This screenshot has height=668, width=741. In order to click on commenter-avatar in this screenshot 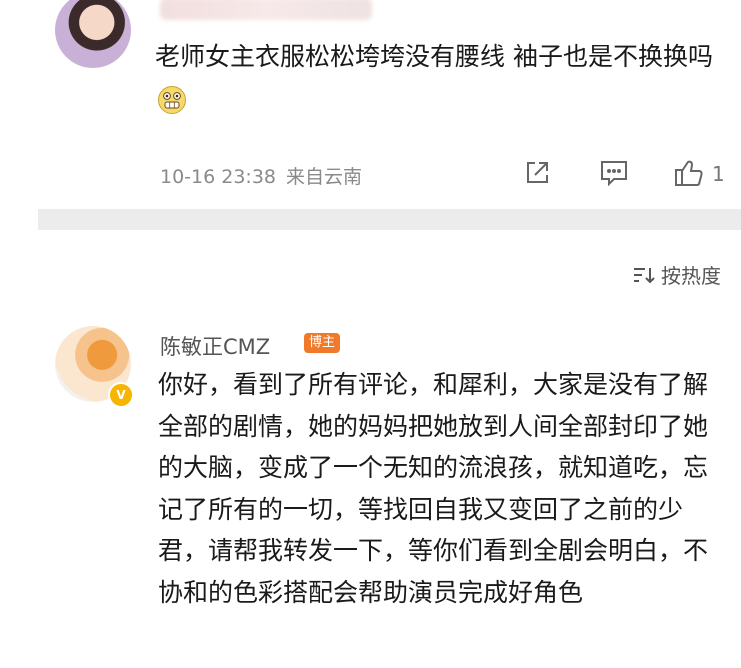, I will do `click(93, 34)`.